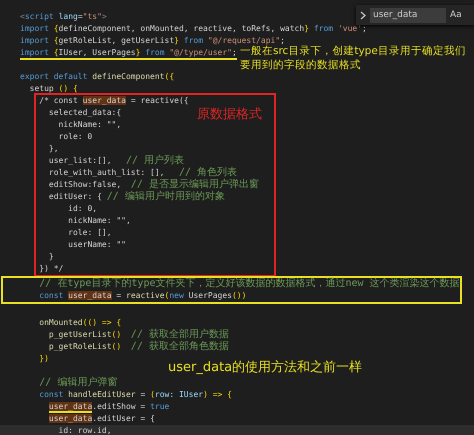  Describe the element at coordinates (43, 359) in the screenshot. I see `code-line: })` at that location.